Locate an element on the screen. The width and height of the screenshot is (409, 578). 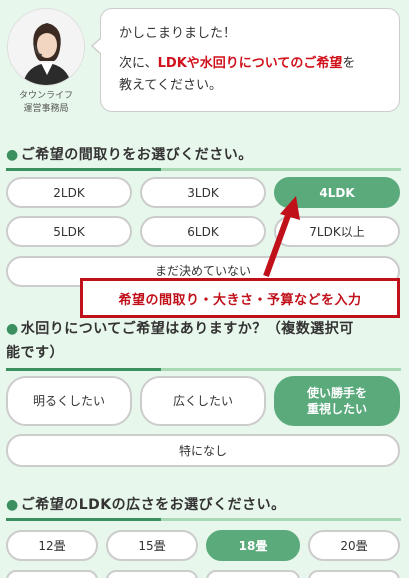
speech-bubble: かしこまりました！ 次に、LDKや水回りについてのご希望を 教えてください。 is located at coordinates (245, 60).